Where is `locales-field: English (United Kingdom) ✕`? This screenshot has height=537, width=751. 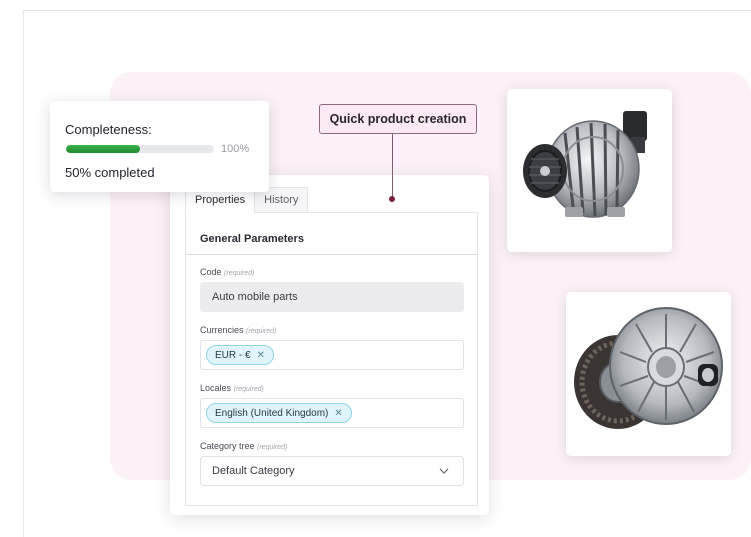 locales-field: English (United Kingdom) ✕ is located at coordinates (332, 413).